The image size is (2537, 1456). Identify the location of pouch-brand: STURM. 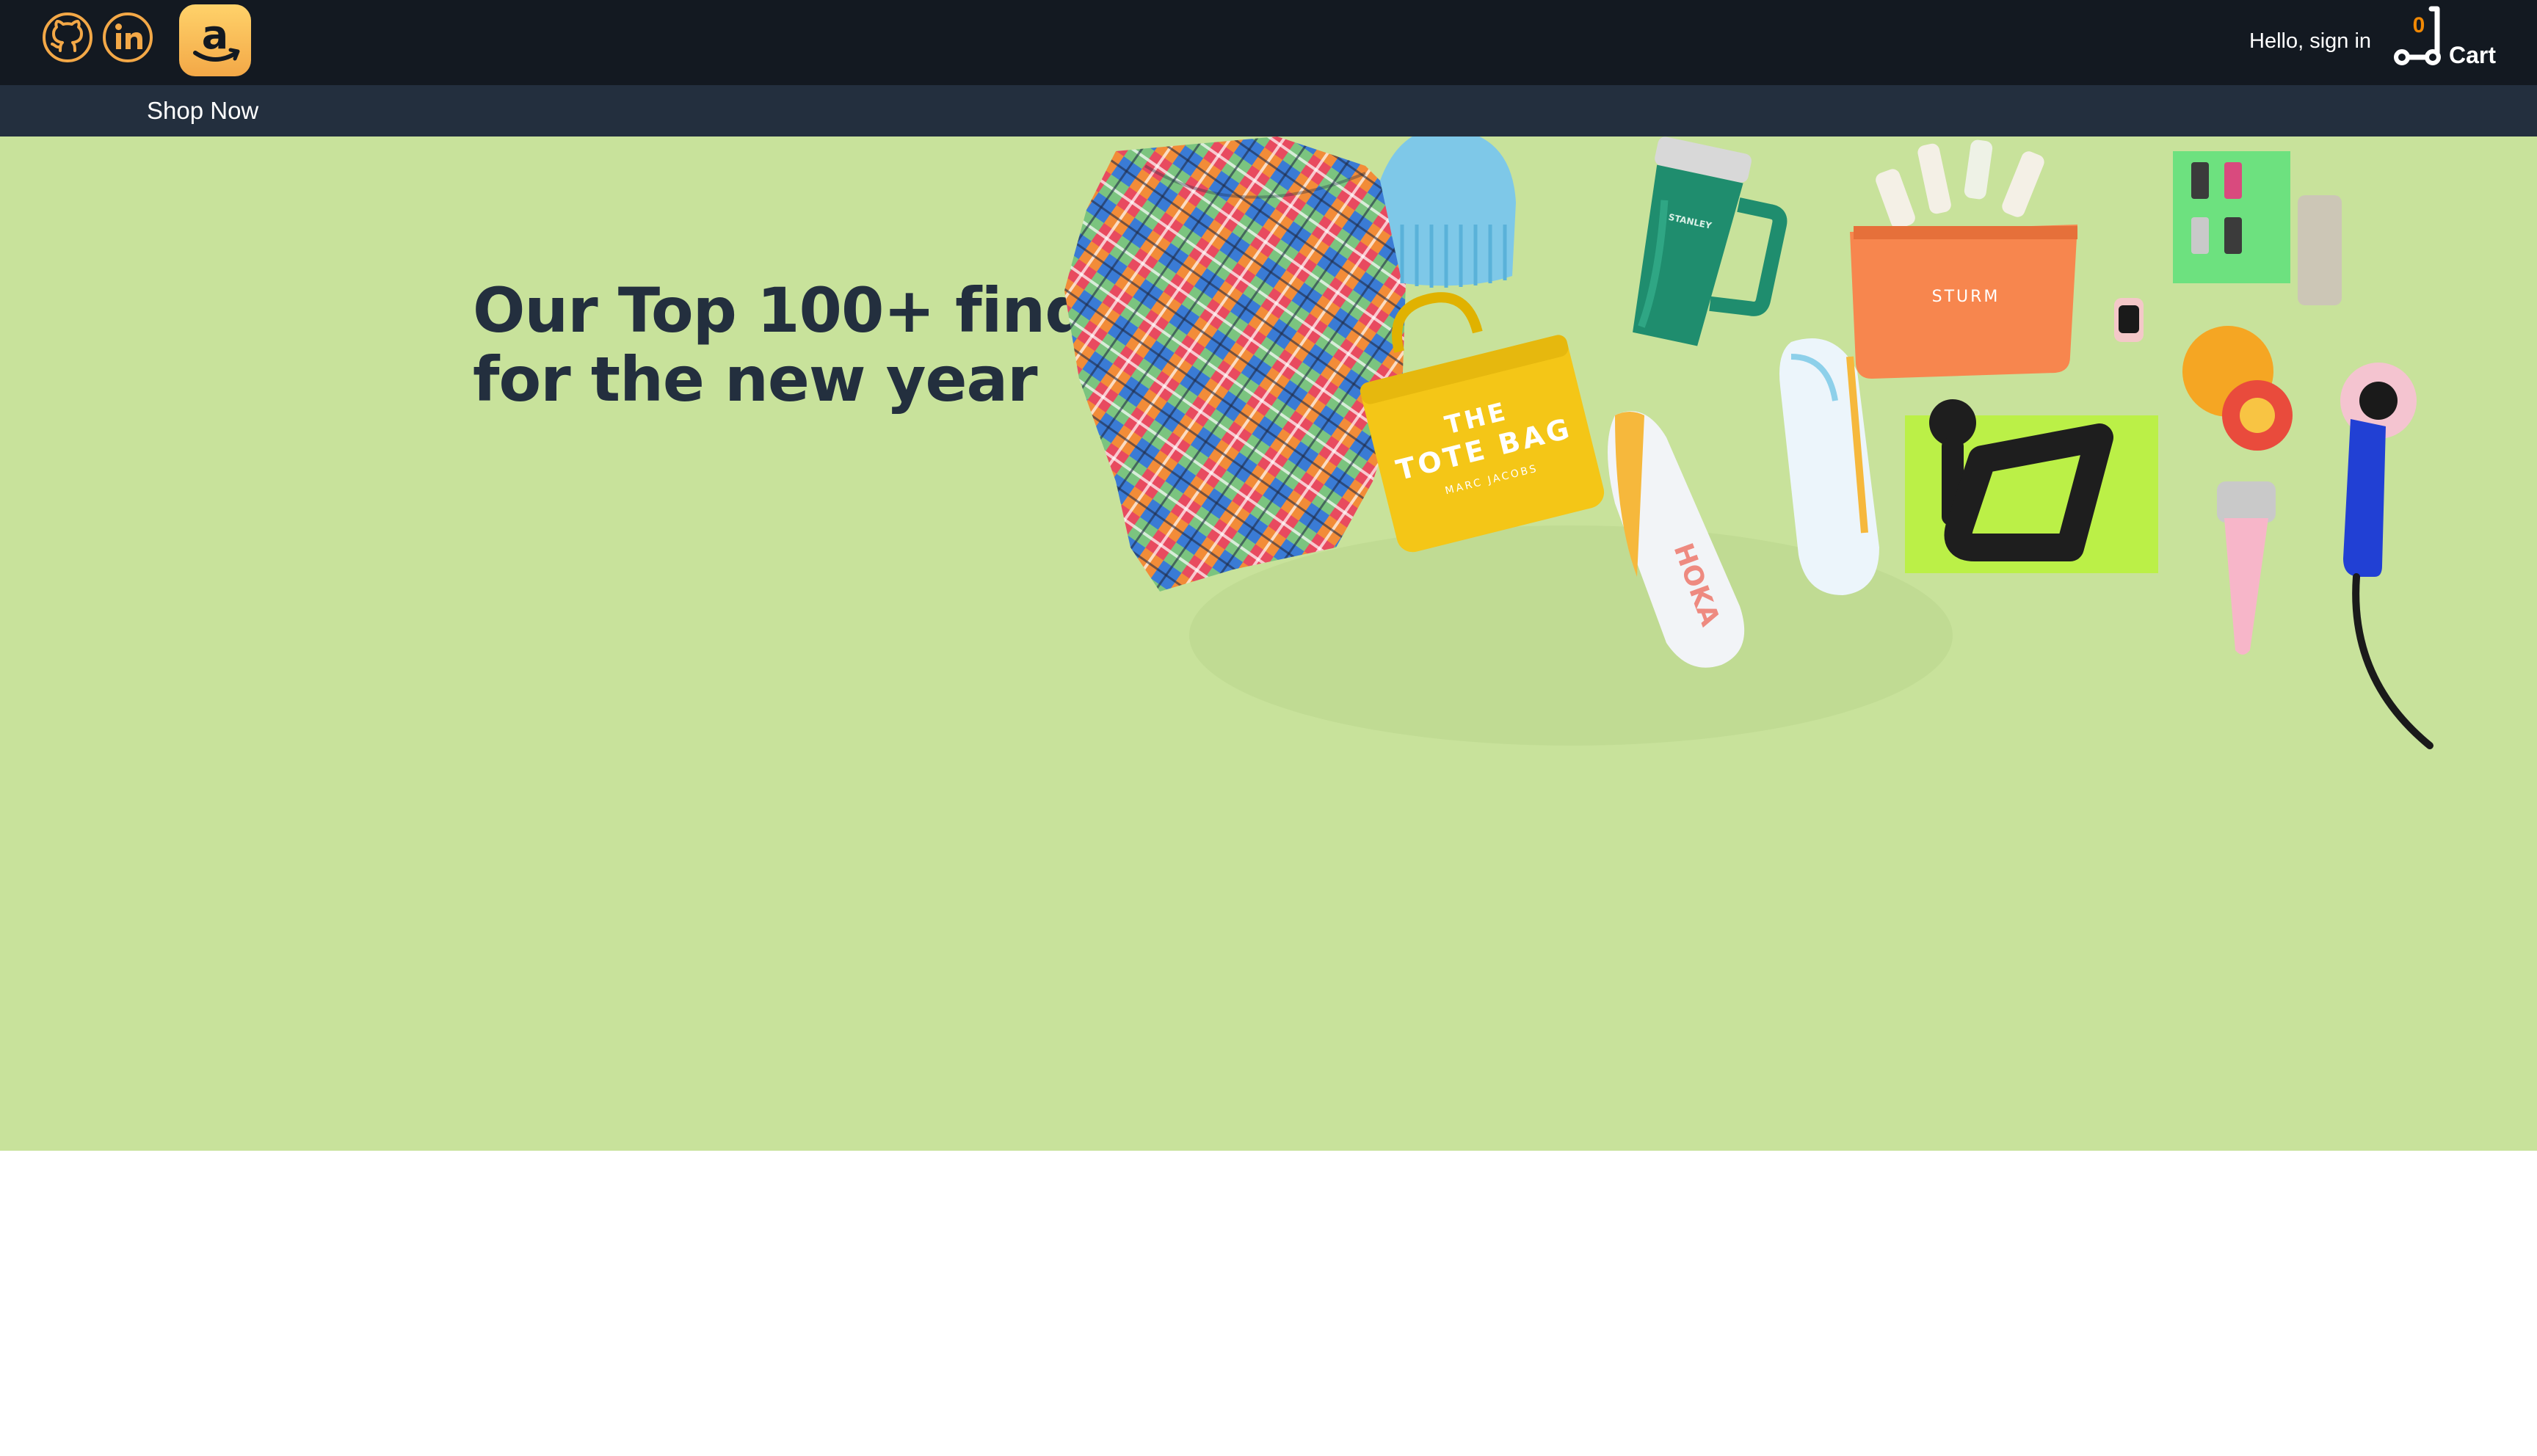
(1966, 297).